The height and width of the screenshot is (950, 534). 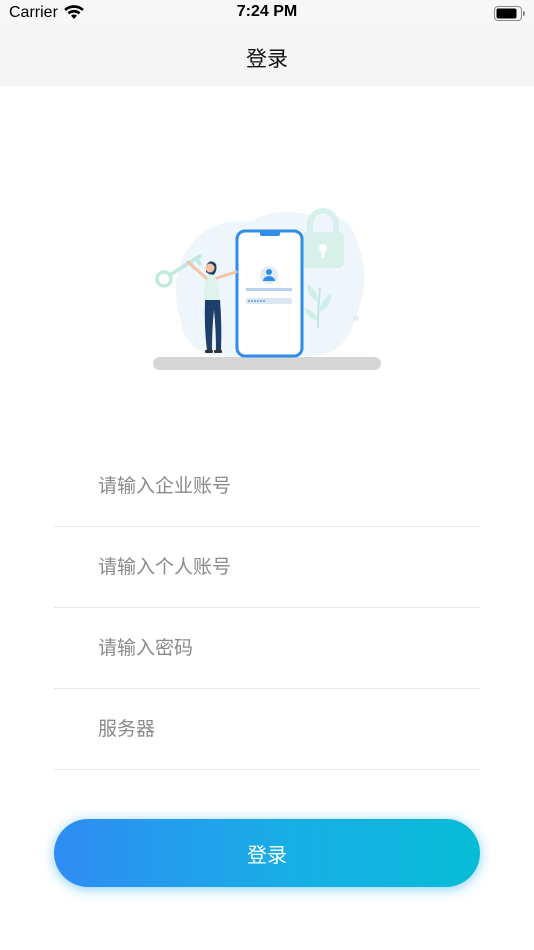 I want to click on nav-bar: 登录, so click(x=267, y=56).